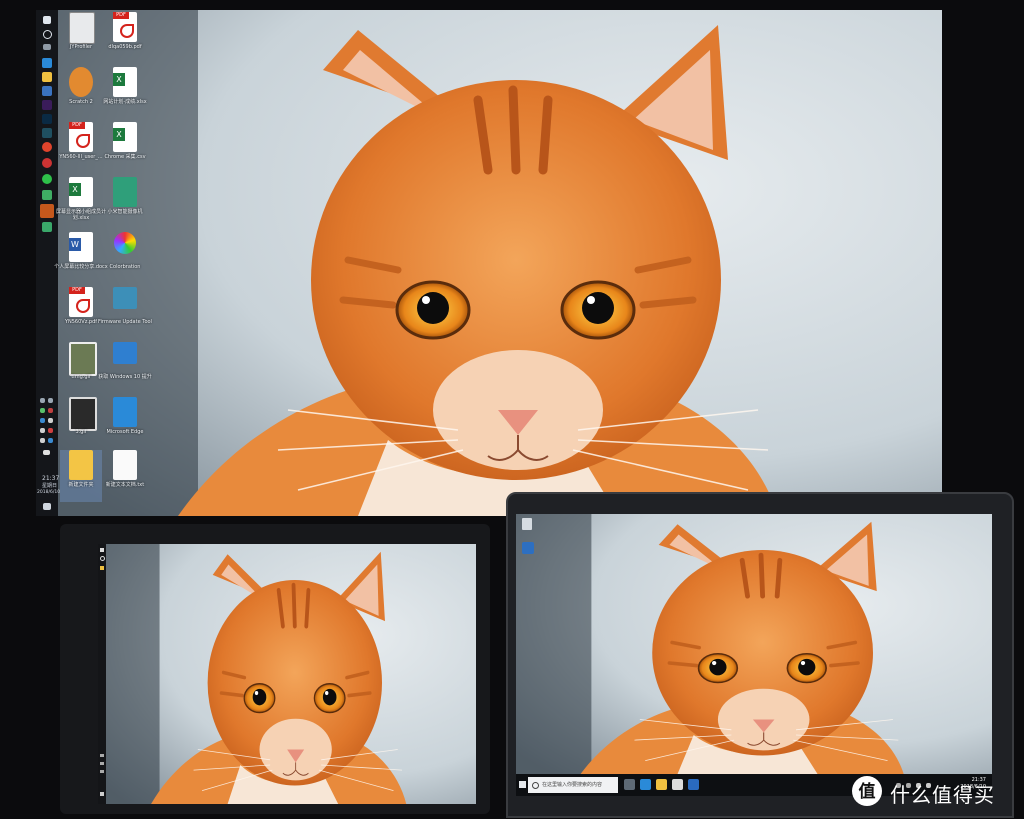  Describe the element at coordinates (102, 674) in the screenshot. I see `vertical-taskbar` at that location.